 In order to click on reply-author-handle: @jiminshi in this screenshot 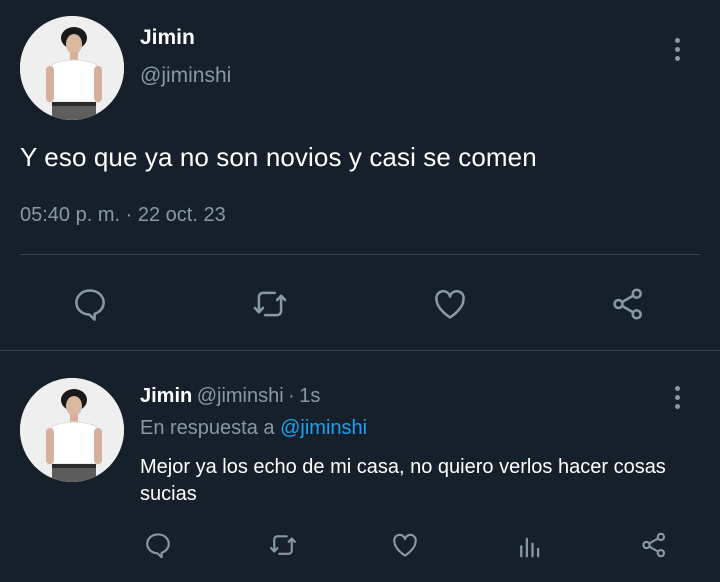, I will do `click(240, 396)`.